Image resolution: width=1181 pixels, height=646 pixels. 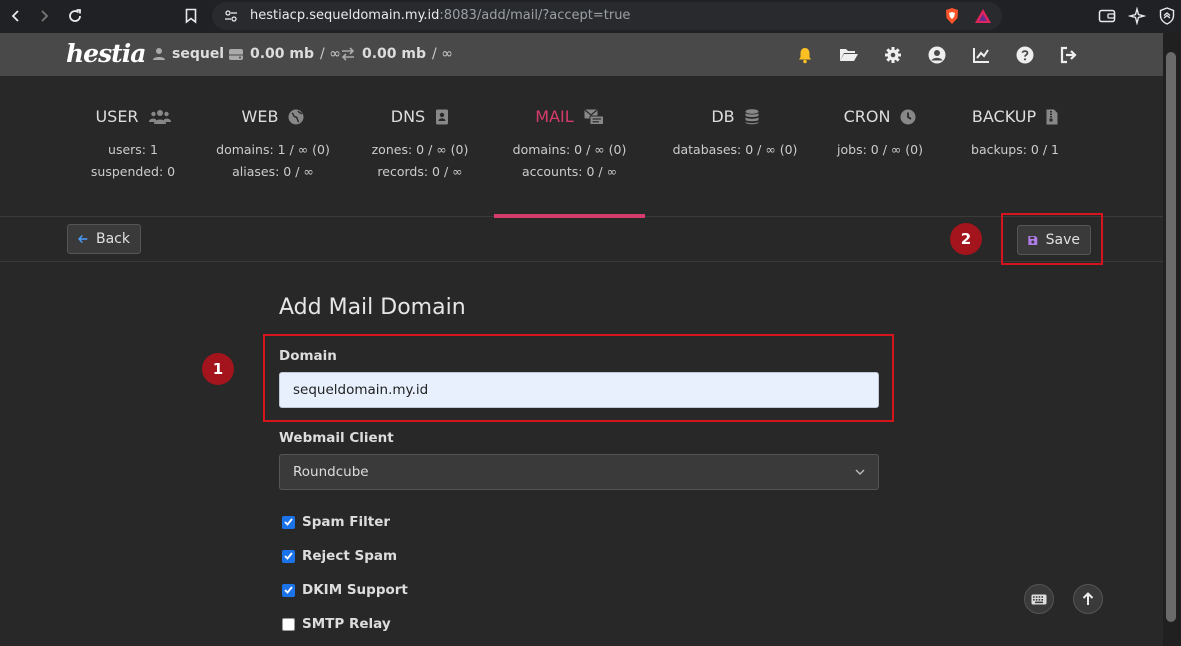 I want to click on back-arrow-icon, so click(x=16, y=16).